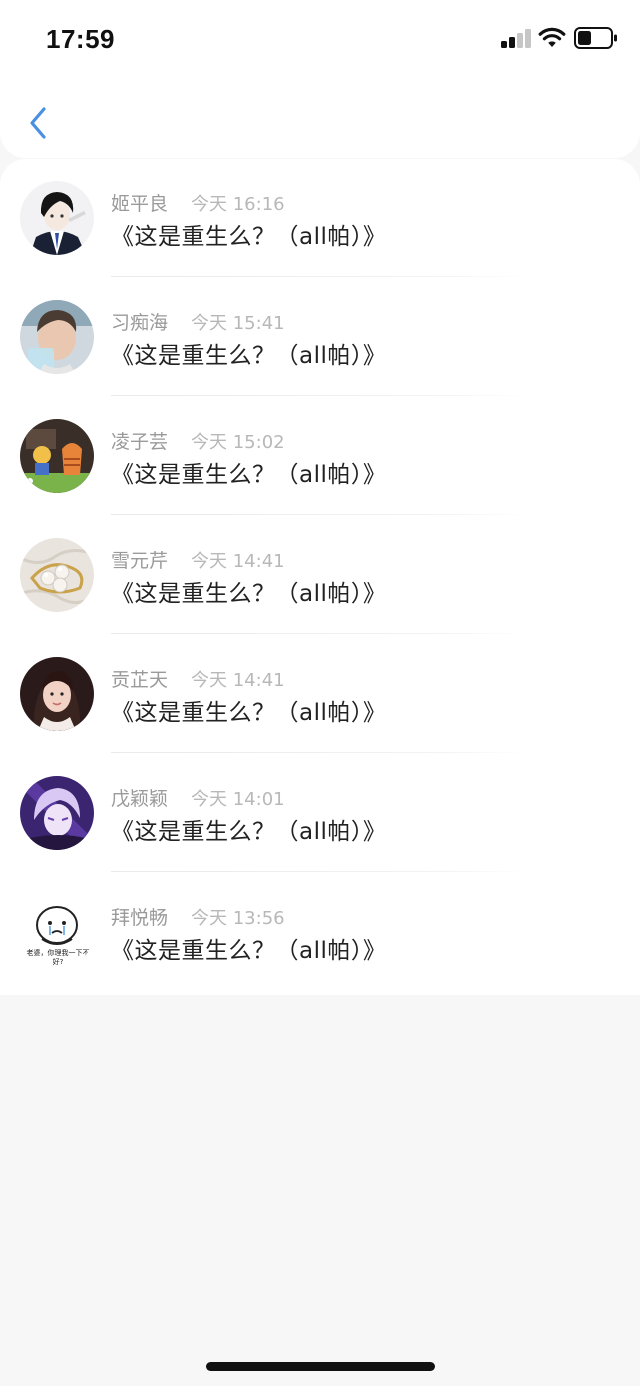 The width and height of the screenshot is (640, 1386). What do you see at coordinates (238, 204) in the screenshot?
I see `item-time: 今天 16:16` at bounding box center [238, 204].